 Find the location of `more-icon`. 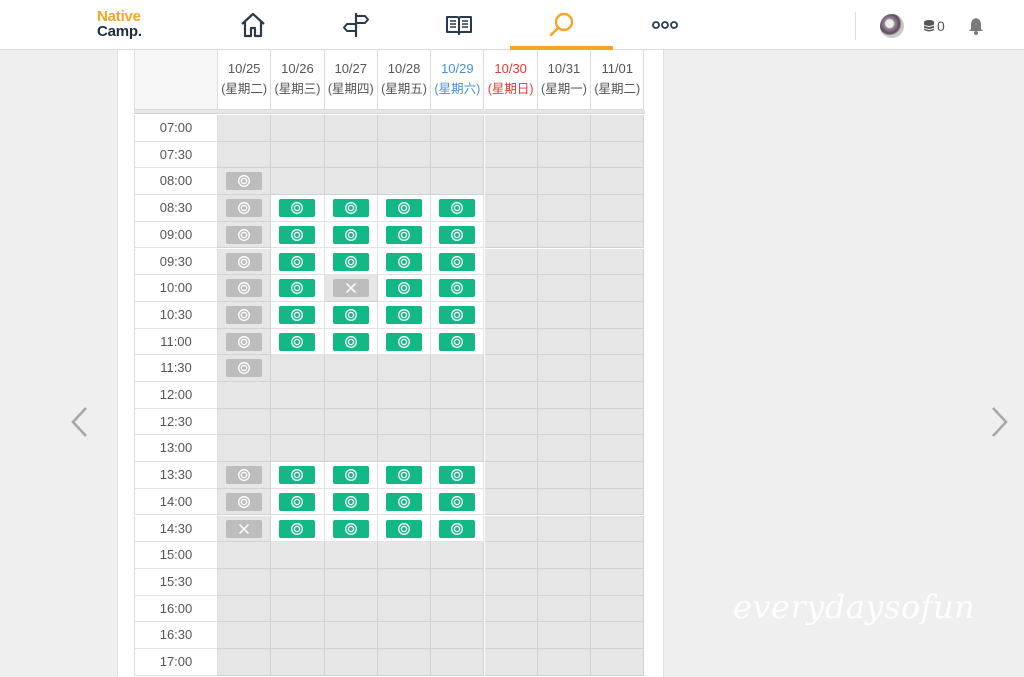

more-icon is located at coordinates (665, 25).